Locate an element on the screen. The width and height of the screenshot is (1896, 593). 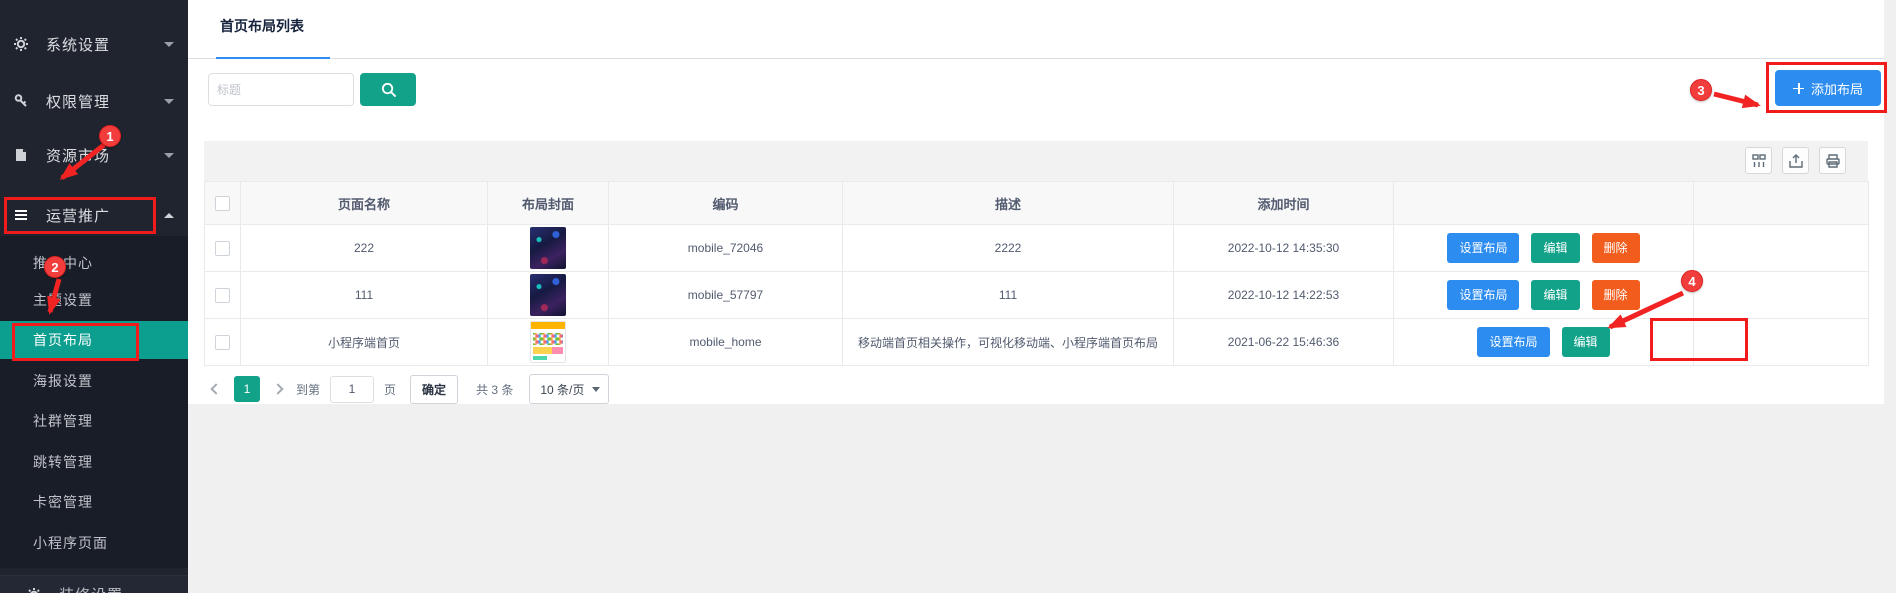
sidebar-menu-item: 资源市场 is located at coordinates (94, 155).